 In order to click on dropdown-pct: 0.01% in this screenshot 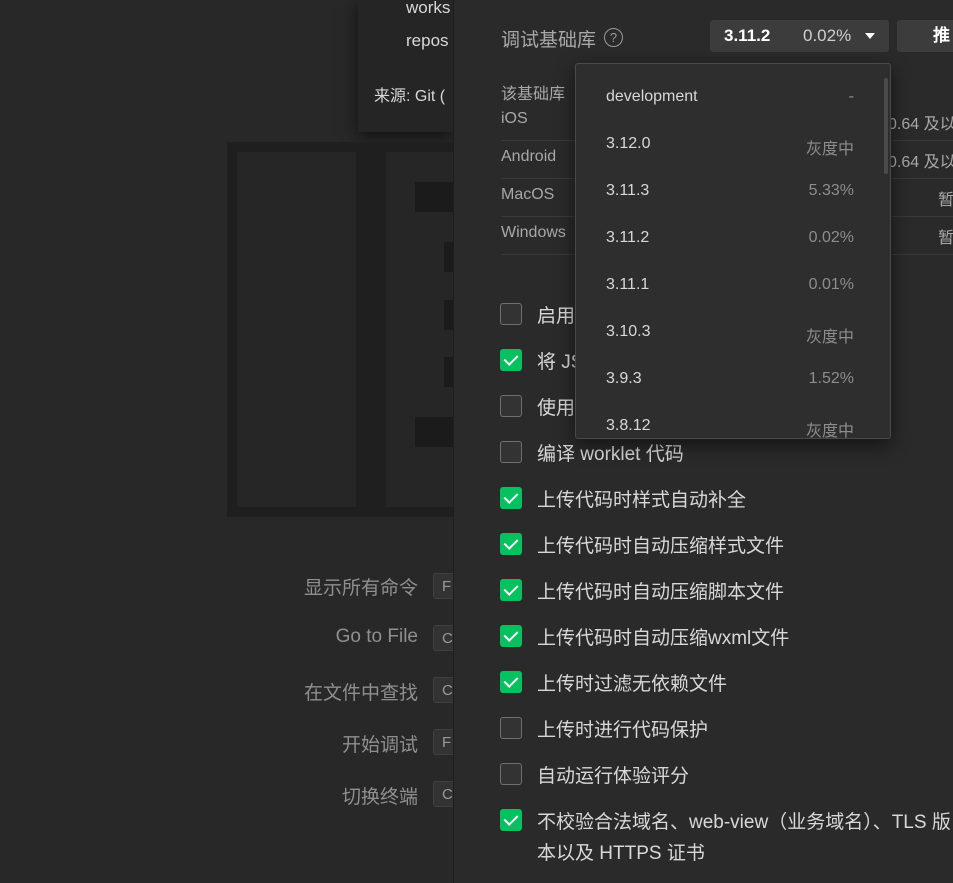, I will do `click(831, 284)`.